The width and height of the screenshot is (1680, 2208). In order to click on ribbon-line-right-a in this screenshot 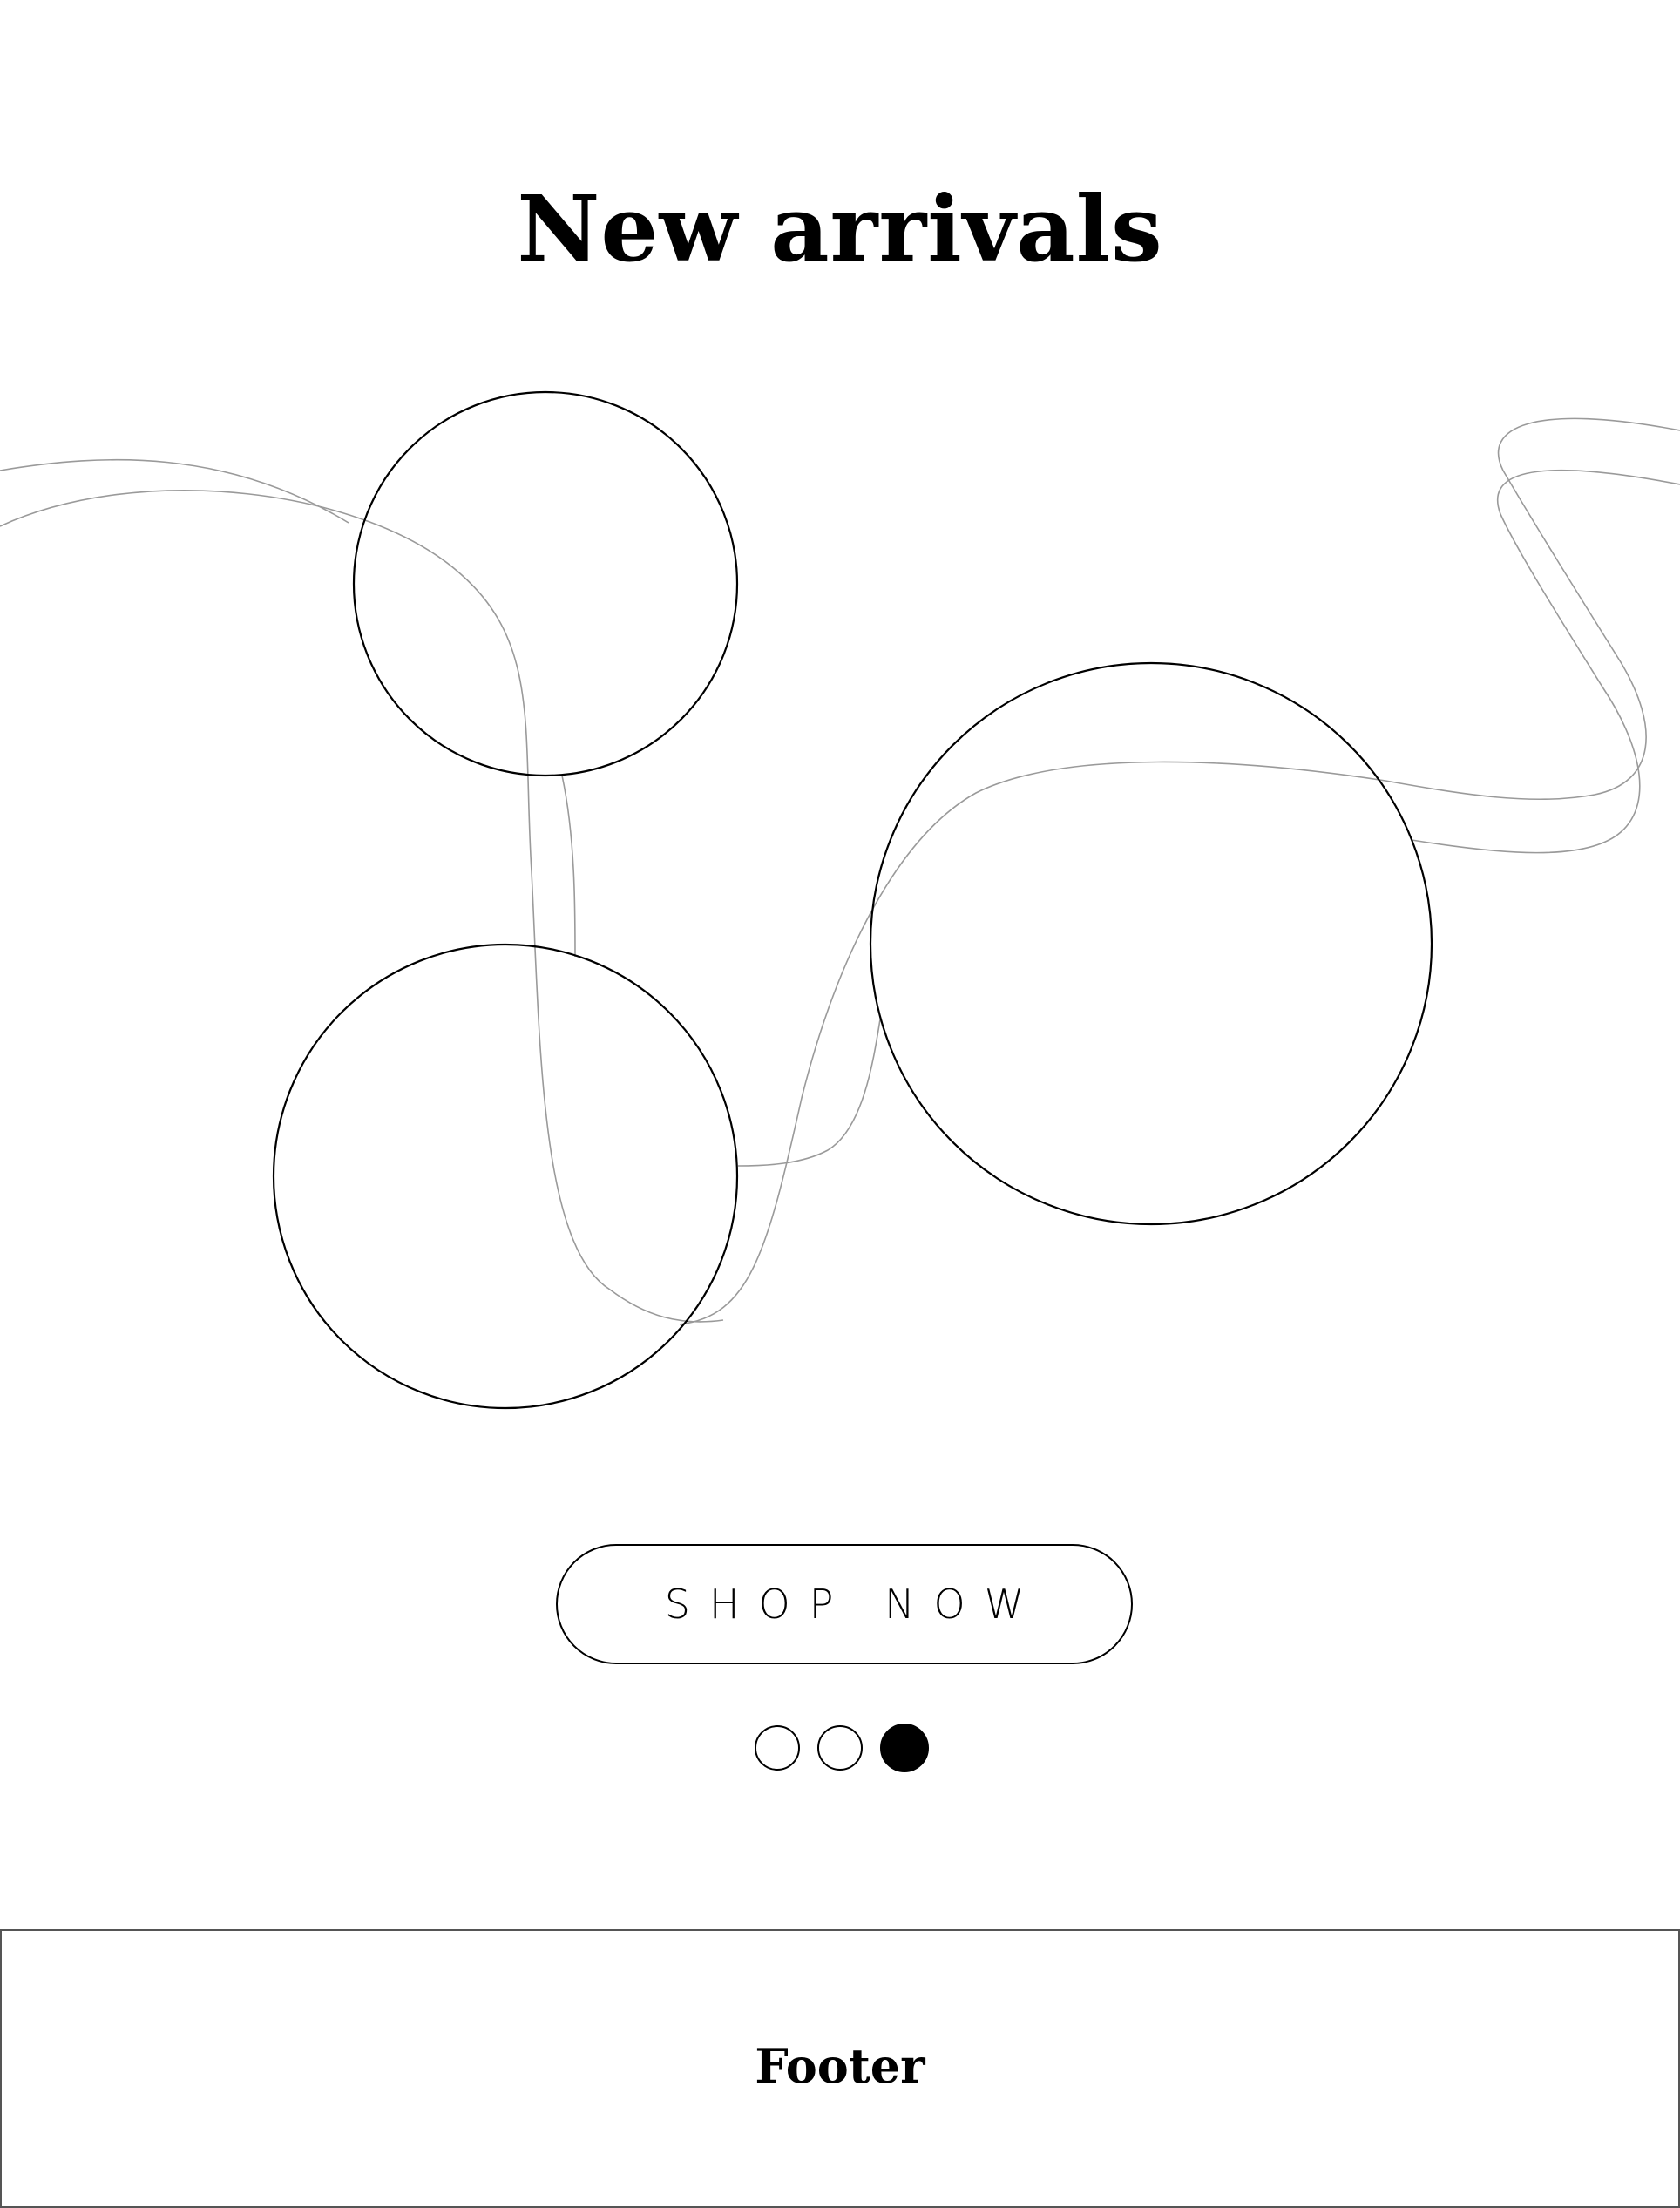, I will do `click(1532, 609)`.